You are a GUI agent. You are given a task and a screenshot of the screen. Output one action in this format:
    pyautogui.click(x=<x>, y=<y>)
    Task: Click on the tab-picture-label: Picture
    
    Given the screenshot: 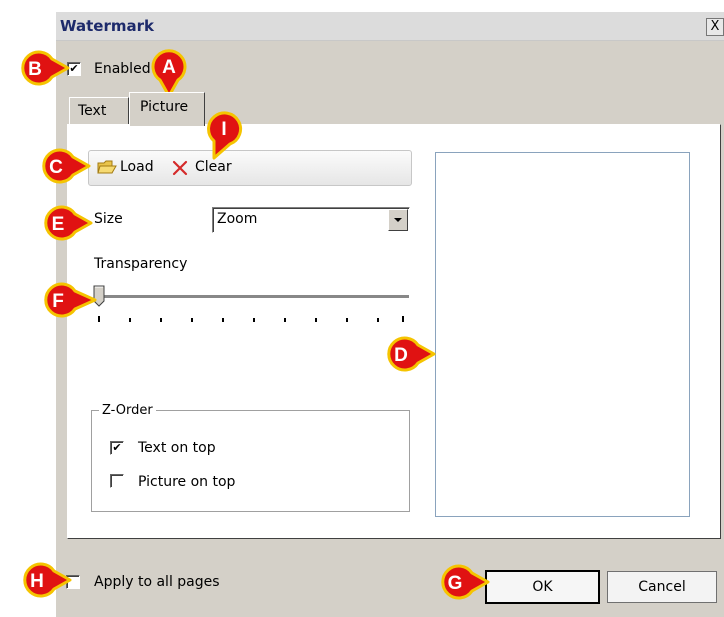 What is the action you would take?
    pyautogui.click(x=164, y=107)
    